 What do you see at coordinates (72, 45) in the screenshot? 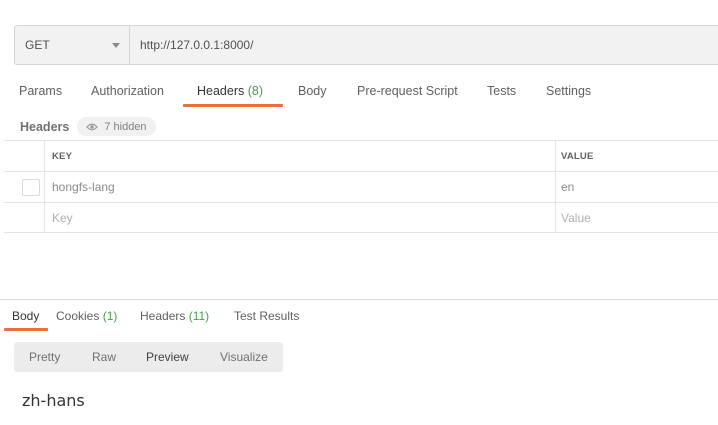
I see `method-select: GET` at bounding box center [72, 45].